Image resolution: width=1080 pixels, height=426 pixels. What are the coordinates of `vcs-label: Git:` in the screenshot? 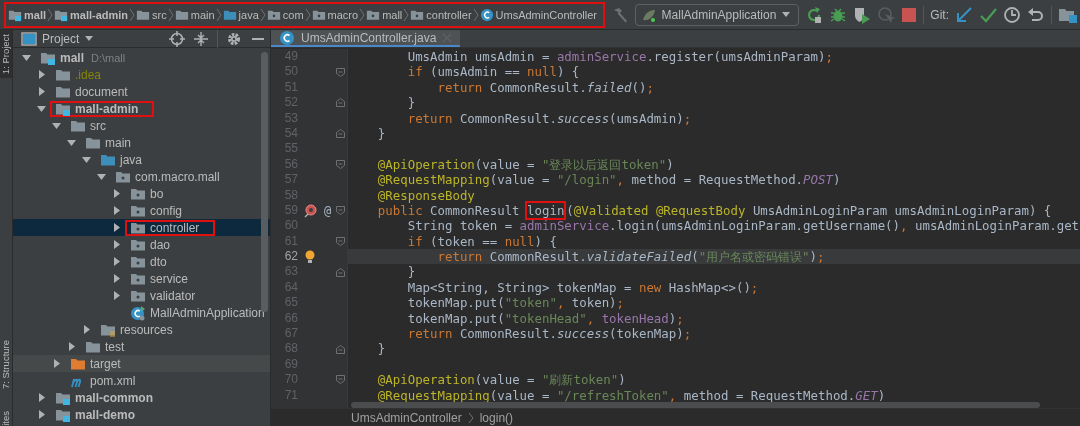 It's located at (939, 14).